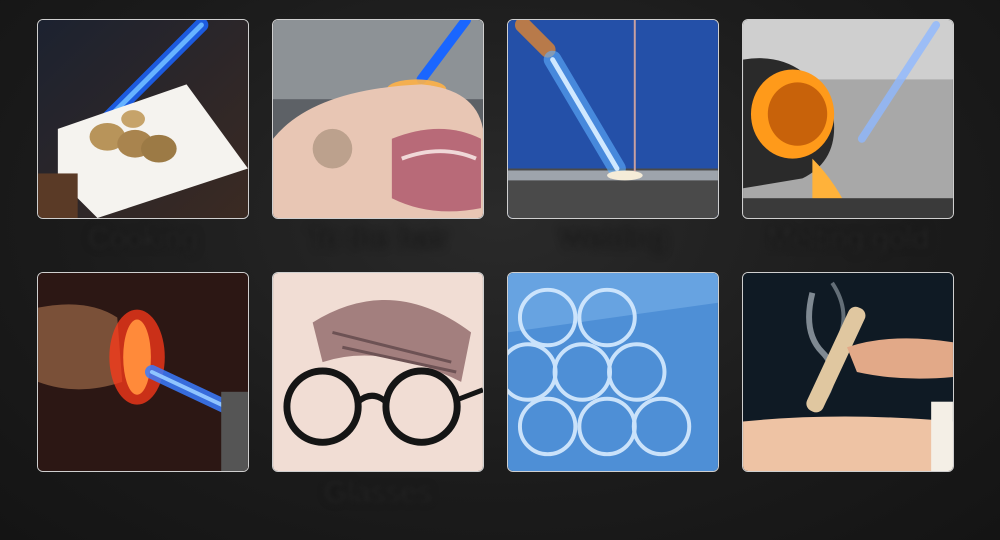 This screenshot has height=540, width=1000. I want to click on glass-tubes-image, so click(613, 372).